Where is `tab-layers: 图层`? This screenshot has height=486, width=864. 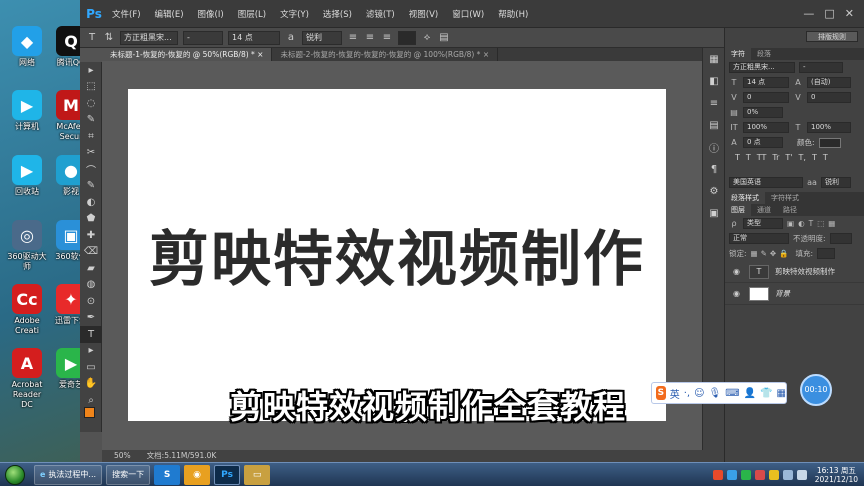 tab-layers: 图层 is located at coordinates (738, 210).